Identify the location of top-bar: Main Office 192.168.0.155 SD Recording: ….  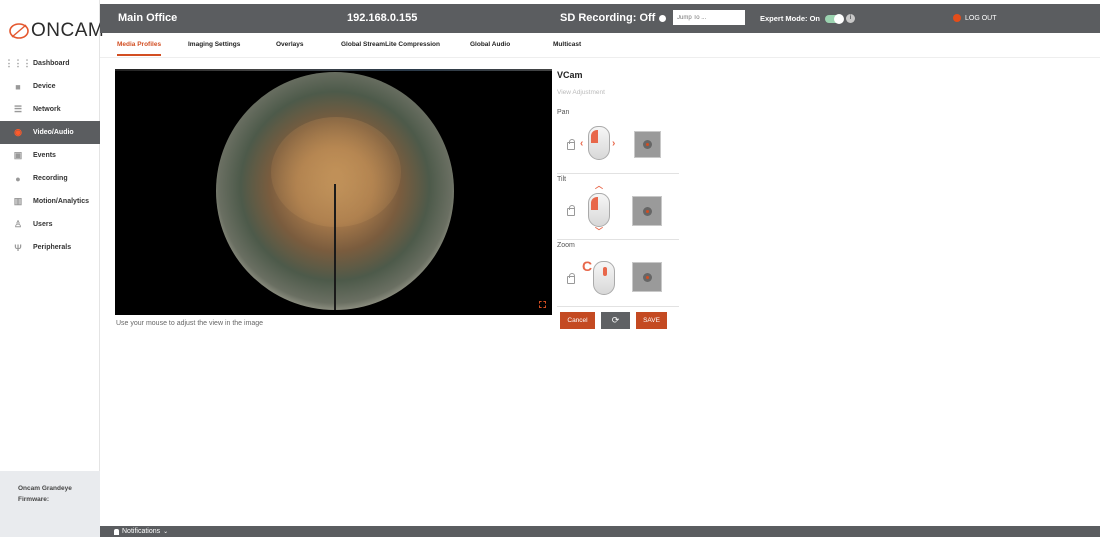
(600, 18).